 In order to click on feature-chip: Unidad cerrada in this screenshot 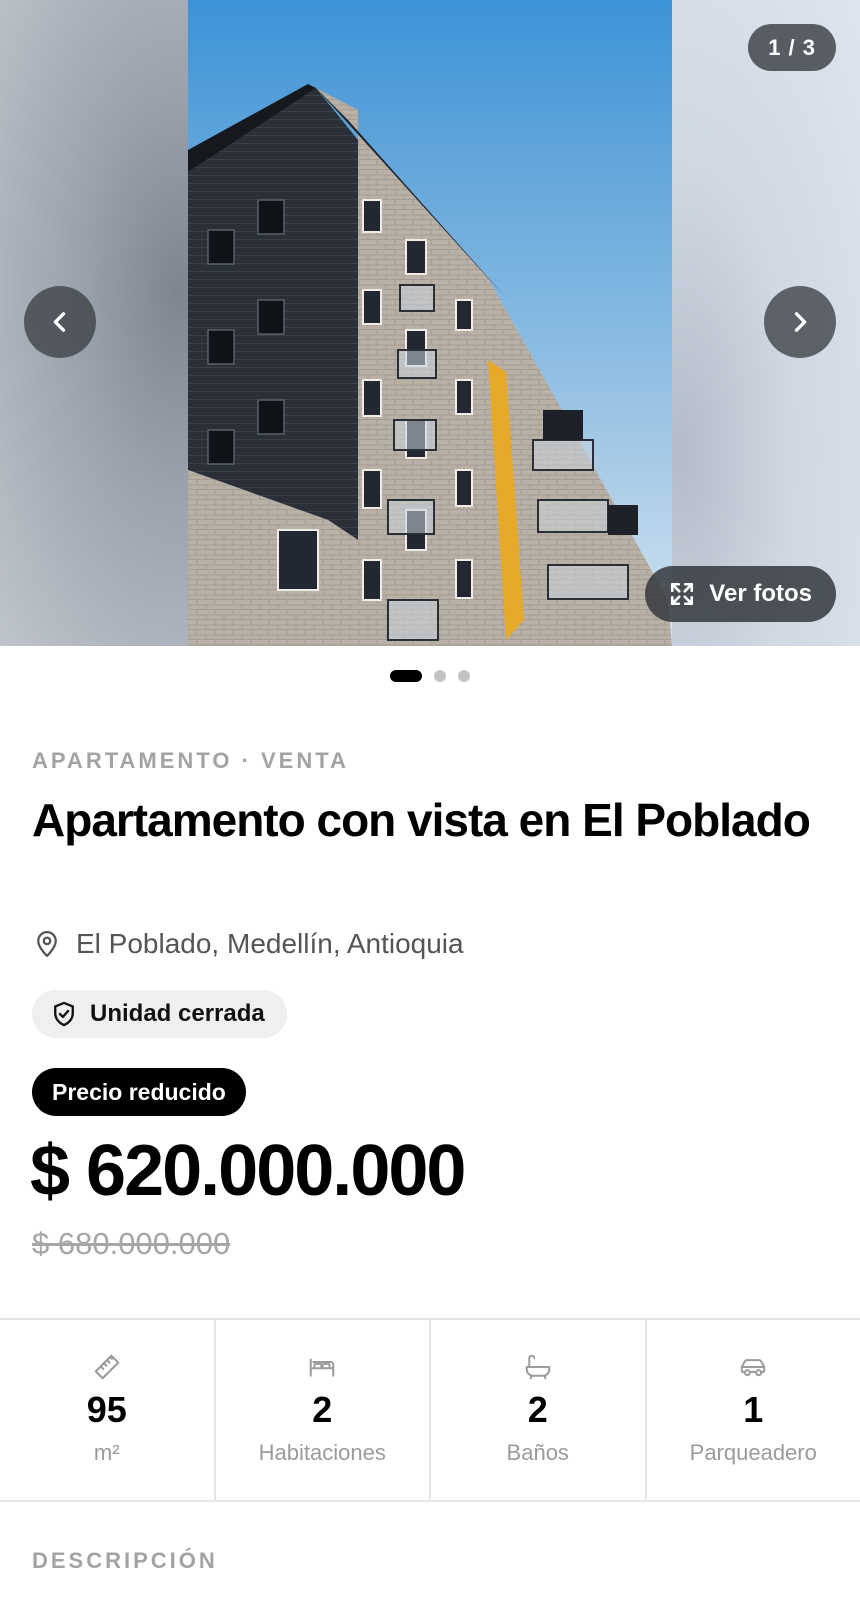, I will do `click(159, 1014)`.